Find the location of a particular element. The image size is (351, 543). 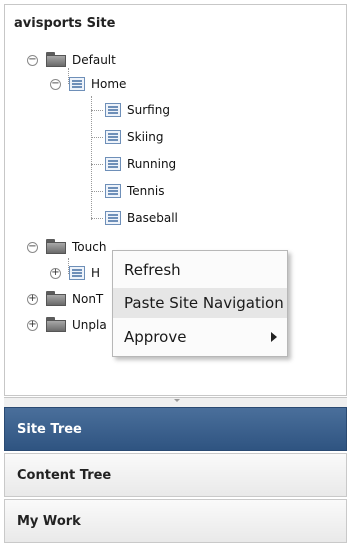

tree-node-baseball: Baseball is located at coordinates (141, 218).